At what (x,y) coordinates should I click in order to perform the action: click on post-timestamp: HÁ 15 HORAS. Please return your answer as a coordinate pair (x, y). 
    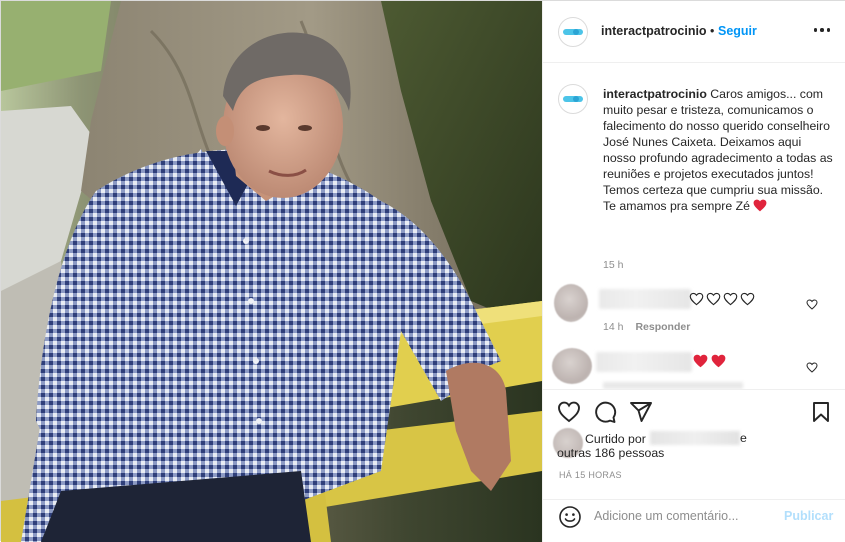
    Looking at the image, I should click on (590, 475).